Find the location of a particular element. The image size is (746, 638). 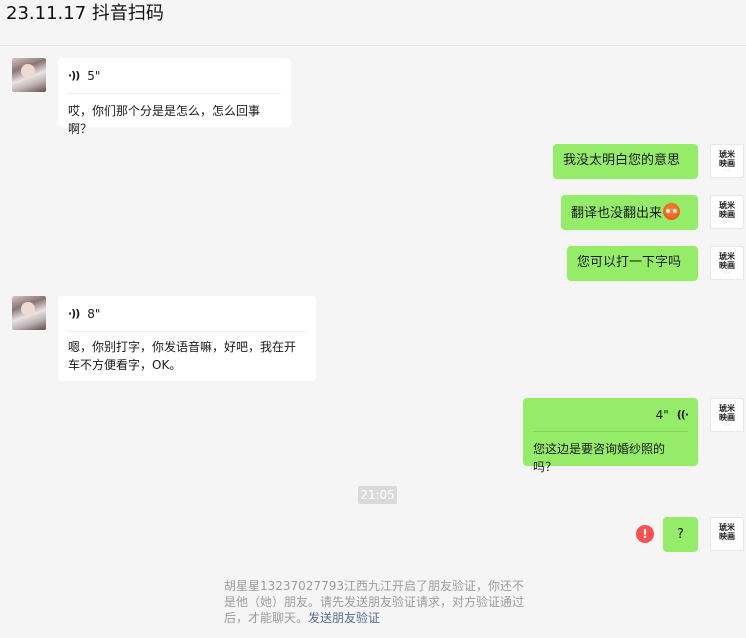

message-text: 您可以打一下字吗 is located at coordinates (629, 262).